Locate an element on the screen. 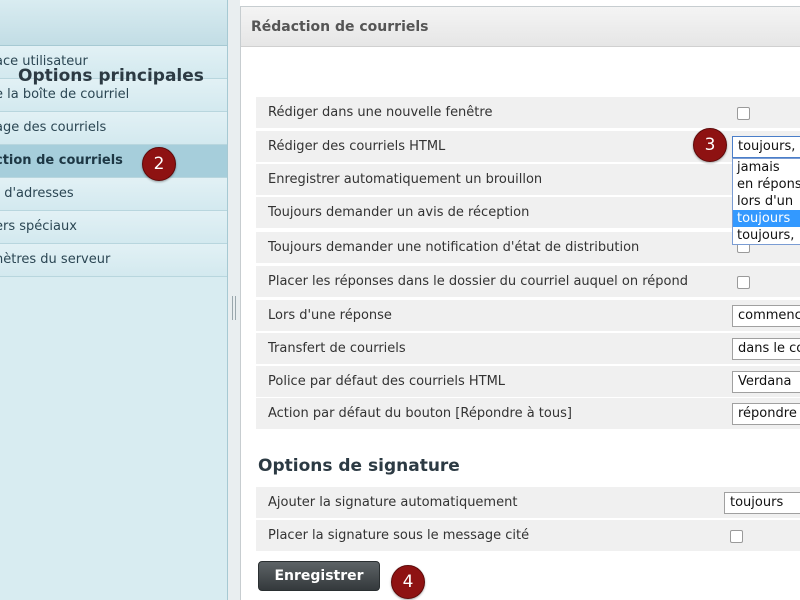 This screenshot has height=600, width=800. option-row-read-receipt: Toujours demander un avis de réception is located at coordinates (528, 213).